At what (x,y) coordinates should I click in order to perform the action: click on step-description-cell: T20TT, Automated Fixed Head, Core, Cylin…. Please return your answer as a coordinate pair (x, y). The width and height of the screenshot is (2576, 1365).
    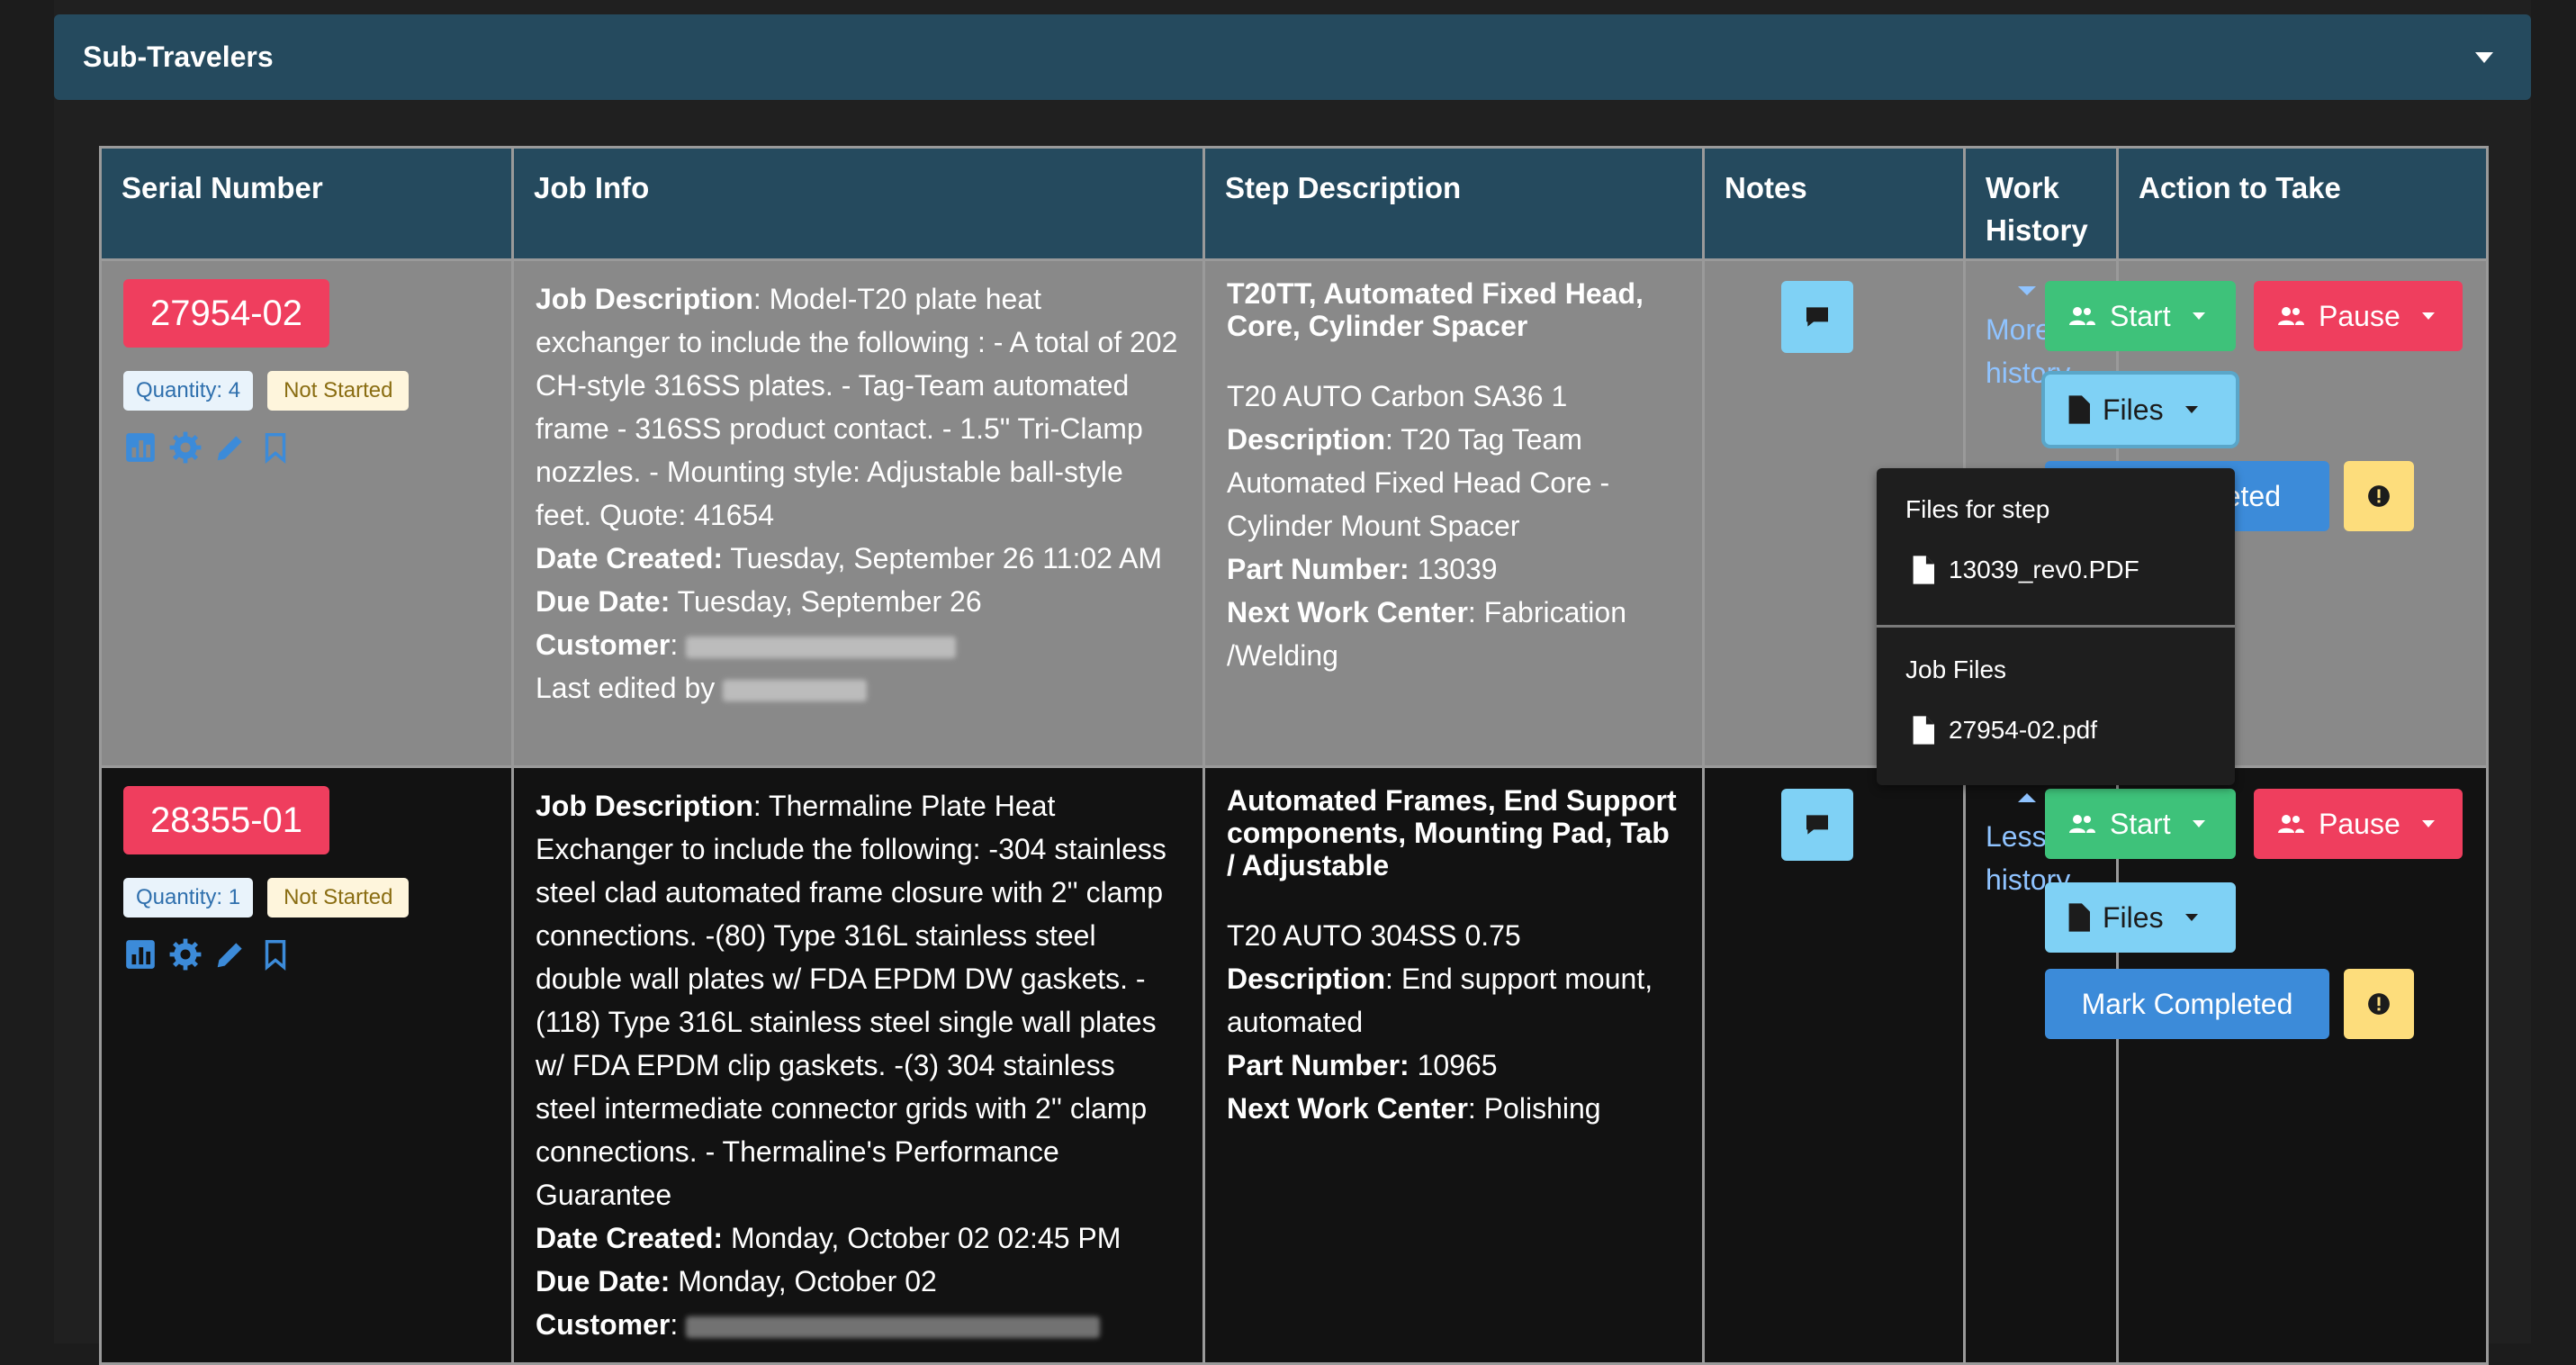
    Looking at the image, I should click on (1453, 513).